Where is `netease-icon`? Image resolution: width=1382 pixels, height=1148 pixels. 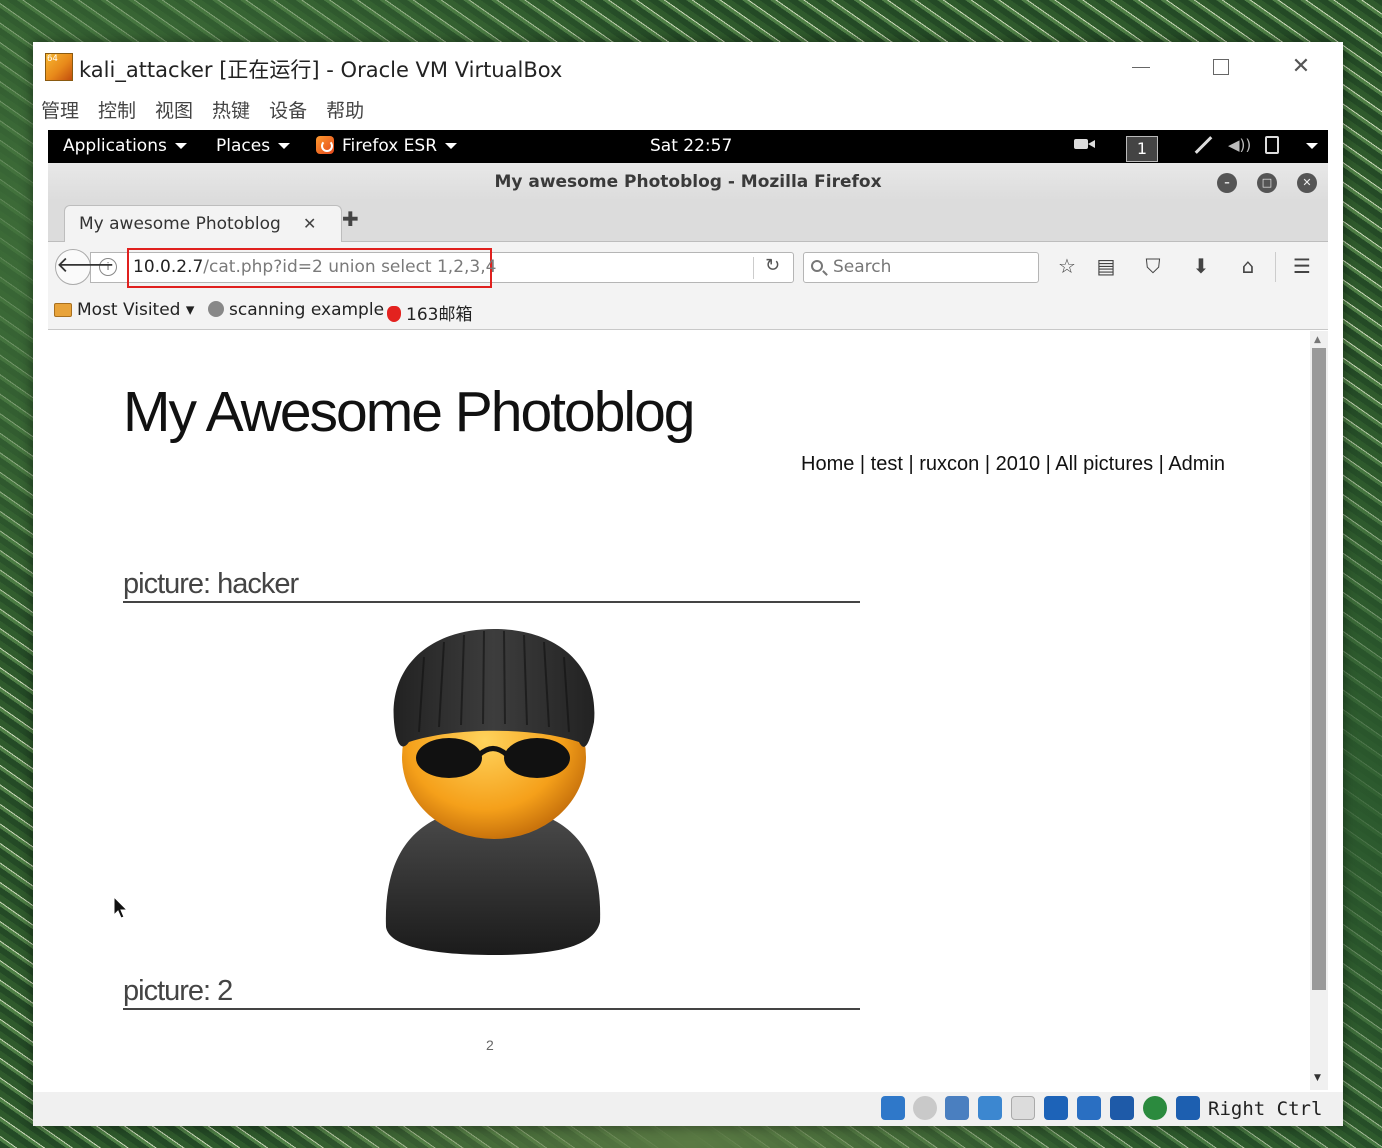
netease-icon is located at coordinates (394, 314).